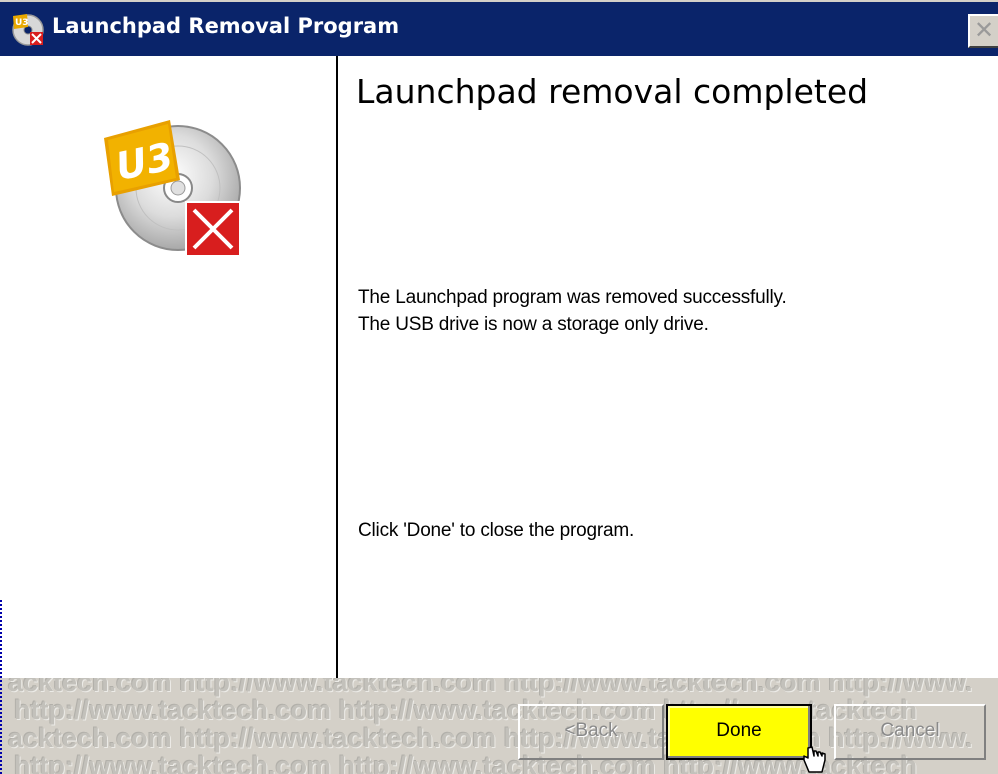 Image resolution: width=998 pixels, height=774 pixels. I want to click on page-heading: Launchpad removal completed, so click(612, 91).